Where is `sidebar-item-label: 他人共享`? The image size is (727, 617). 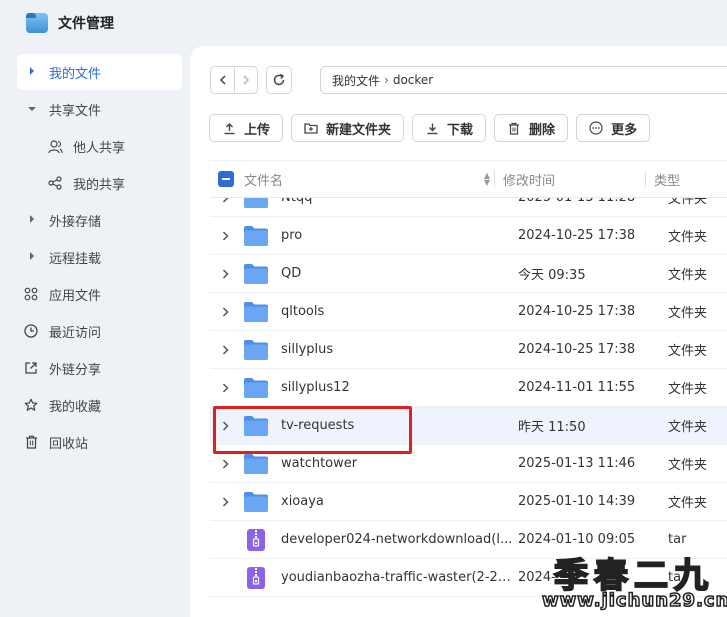 sidebar-item-label: 他人共享 is located at coordinates (99, 148).